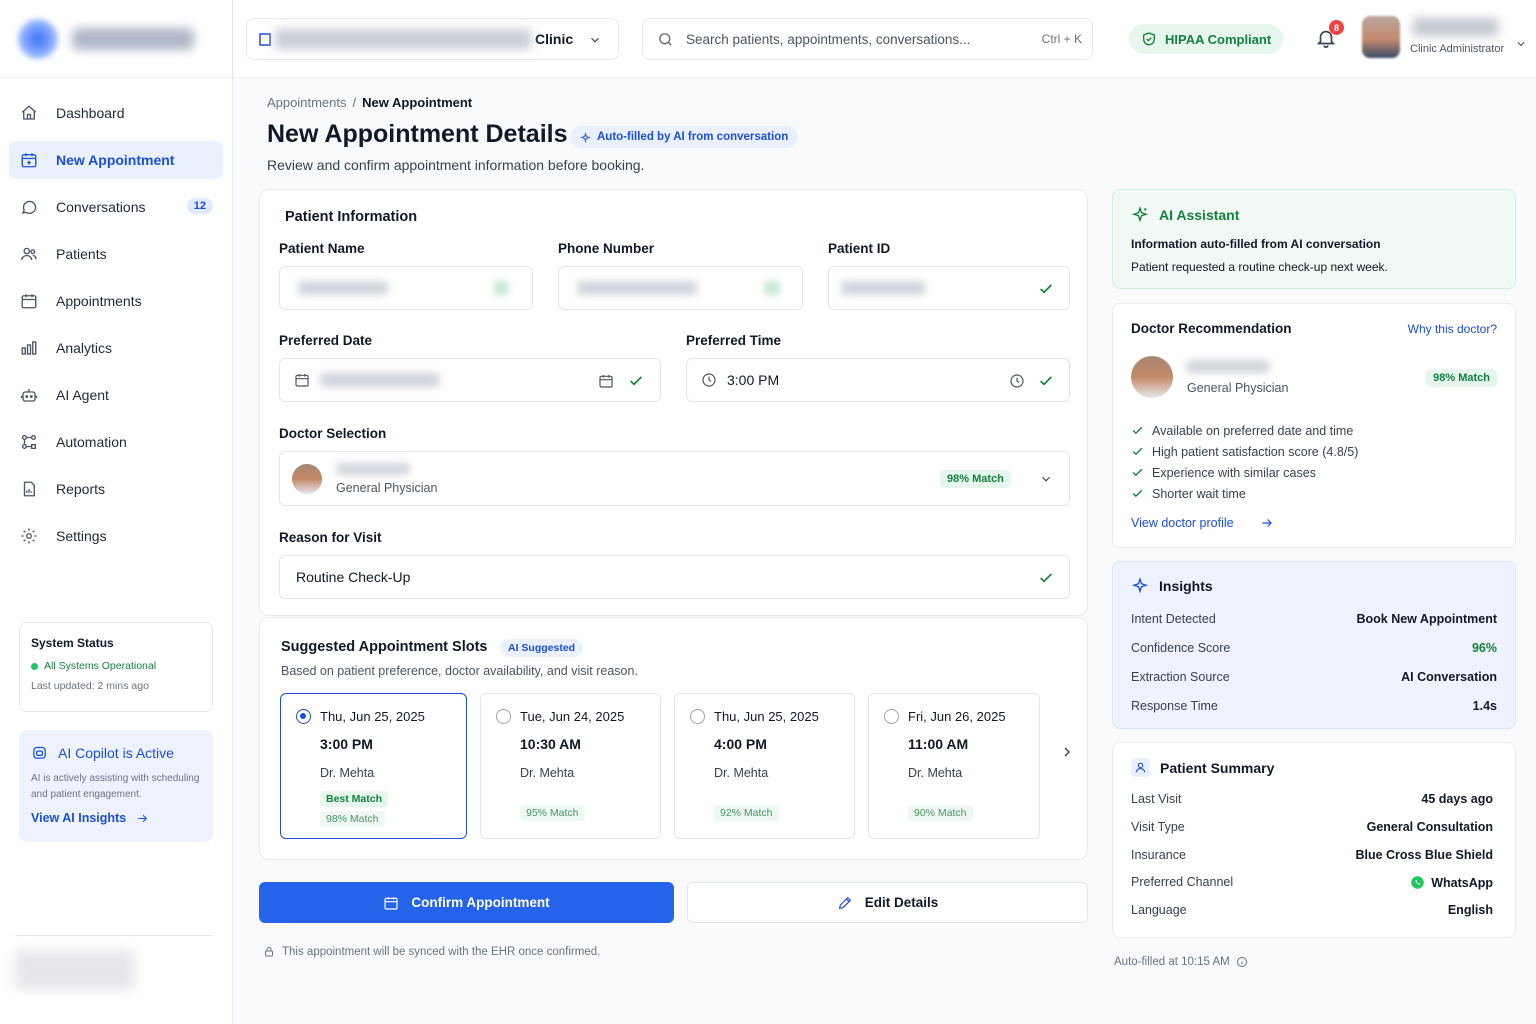 Image resolution: width=1536 pixels, height=1024 pixels. What do you see at coordinates (1061, 39) in the screenshot?
I see `search-shortcut: Ctrl + K` at bounding box center [1061, 39].